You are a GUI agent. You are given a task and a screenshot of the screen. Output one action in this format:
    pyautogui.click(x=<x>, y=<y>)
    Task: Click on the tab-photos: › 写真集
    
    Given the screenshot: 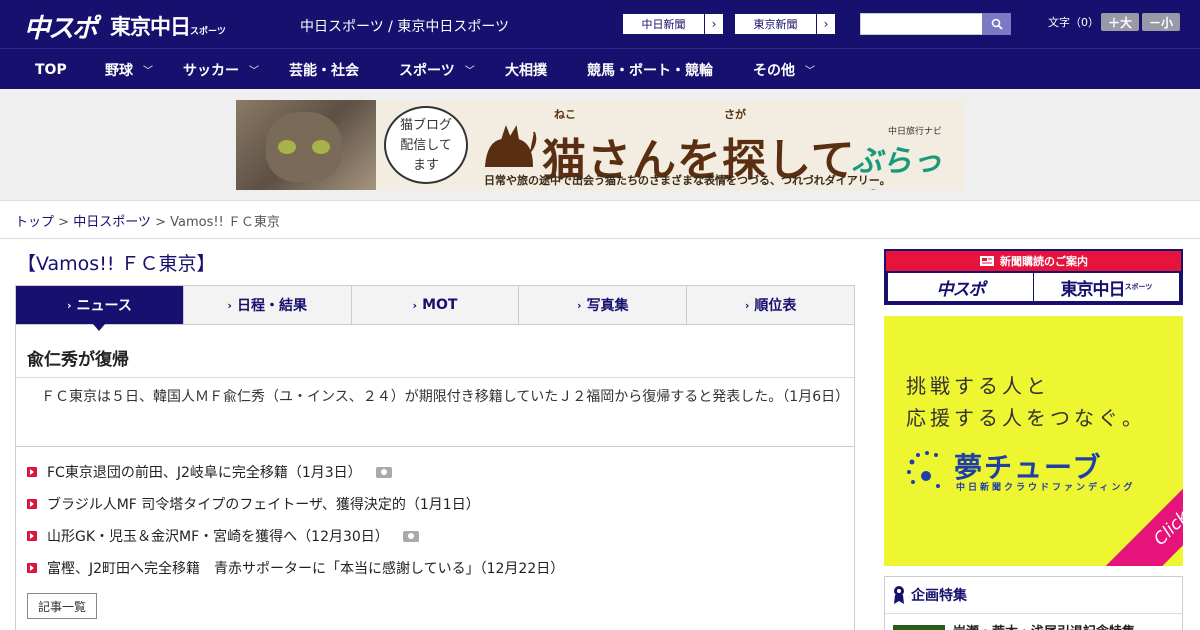 What is the action you would take?
    pyautogui.click(x=603, y=305)
    